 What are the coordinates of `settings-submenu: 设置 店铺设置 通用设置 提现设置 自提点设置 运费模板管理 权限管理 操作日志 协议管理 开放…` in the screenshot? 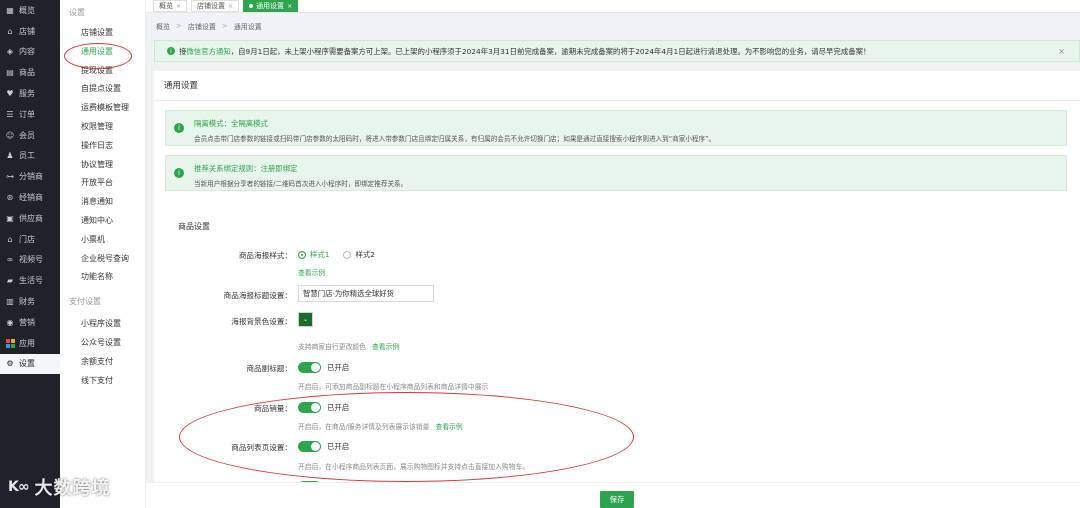 It's located at (103, 254).